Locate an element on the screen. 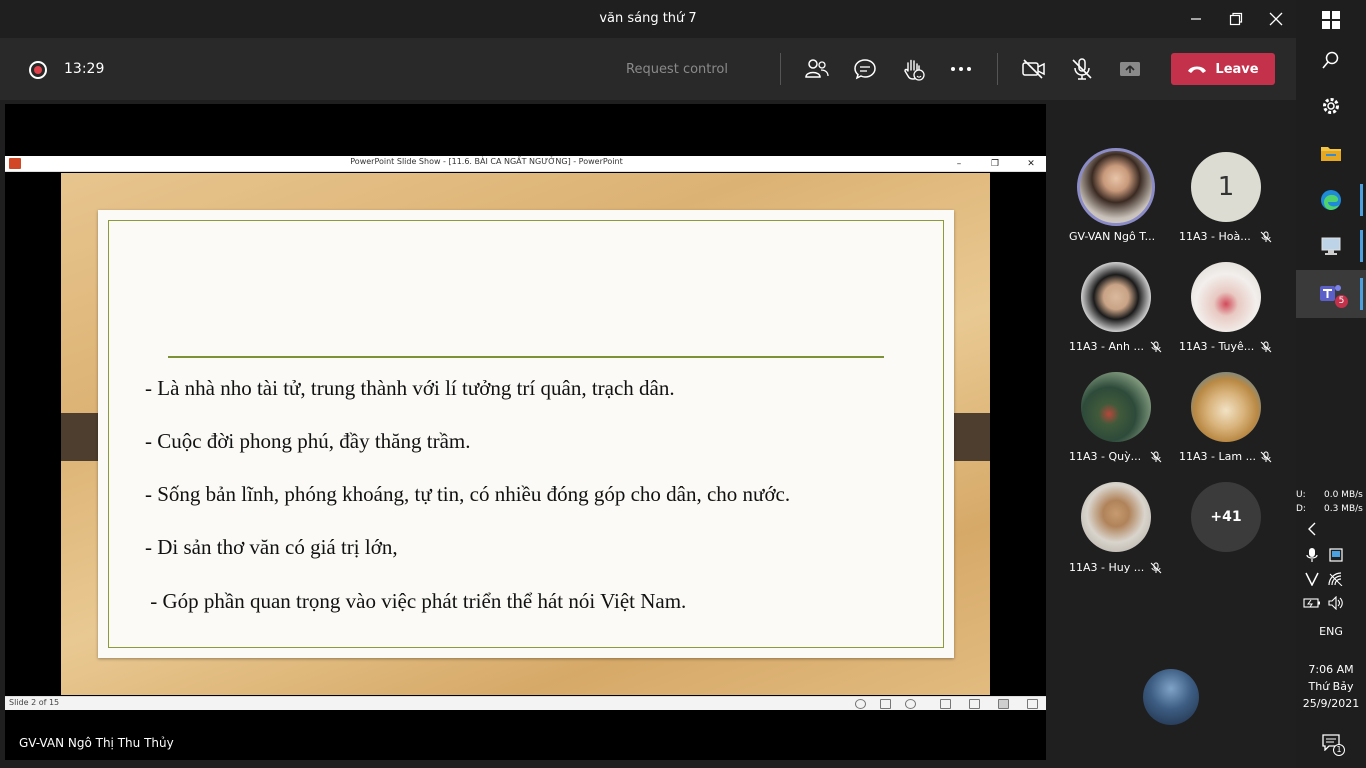 The width and height of the screenshot is (1366, 768). meeting-toolbar: 13:29 Request control Leave is located at coordinates (648, 69).